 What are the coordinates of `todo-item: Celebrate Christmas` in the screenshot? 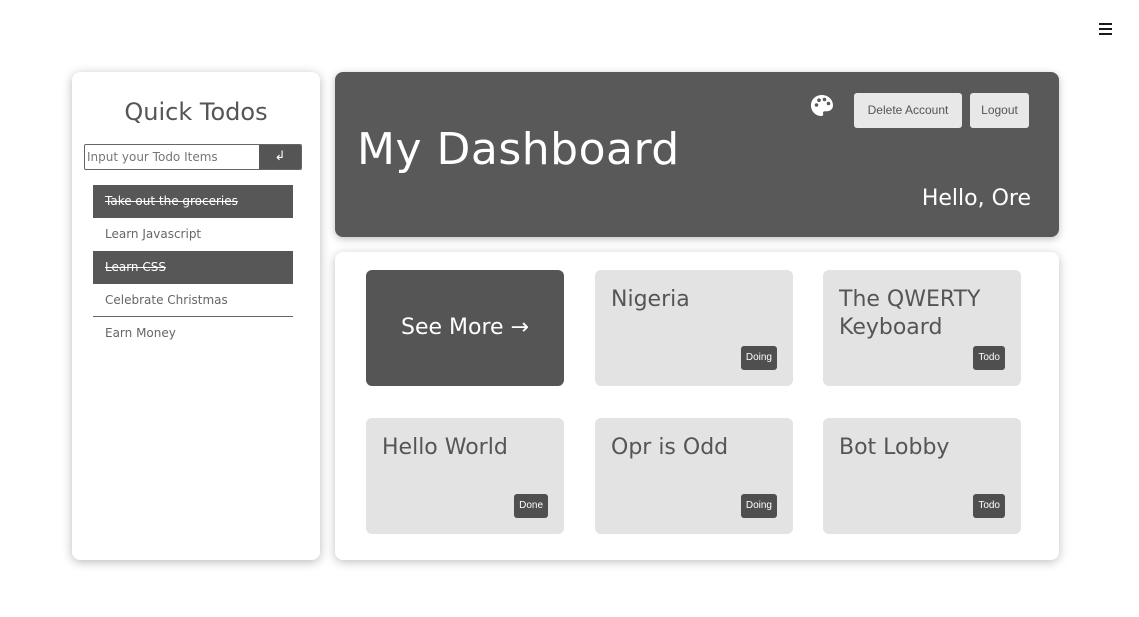 It's located at (193, 300).